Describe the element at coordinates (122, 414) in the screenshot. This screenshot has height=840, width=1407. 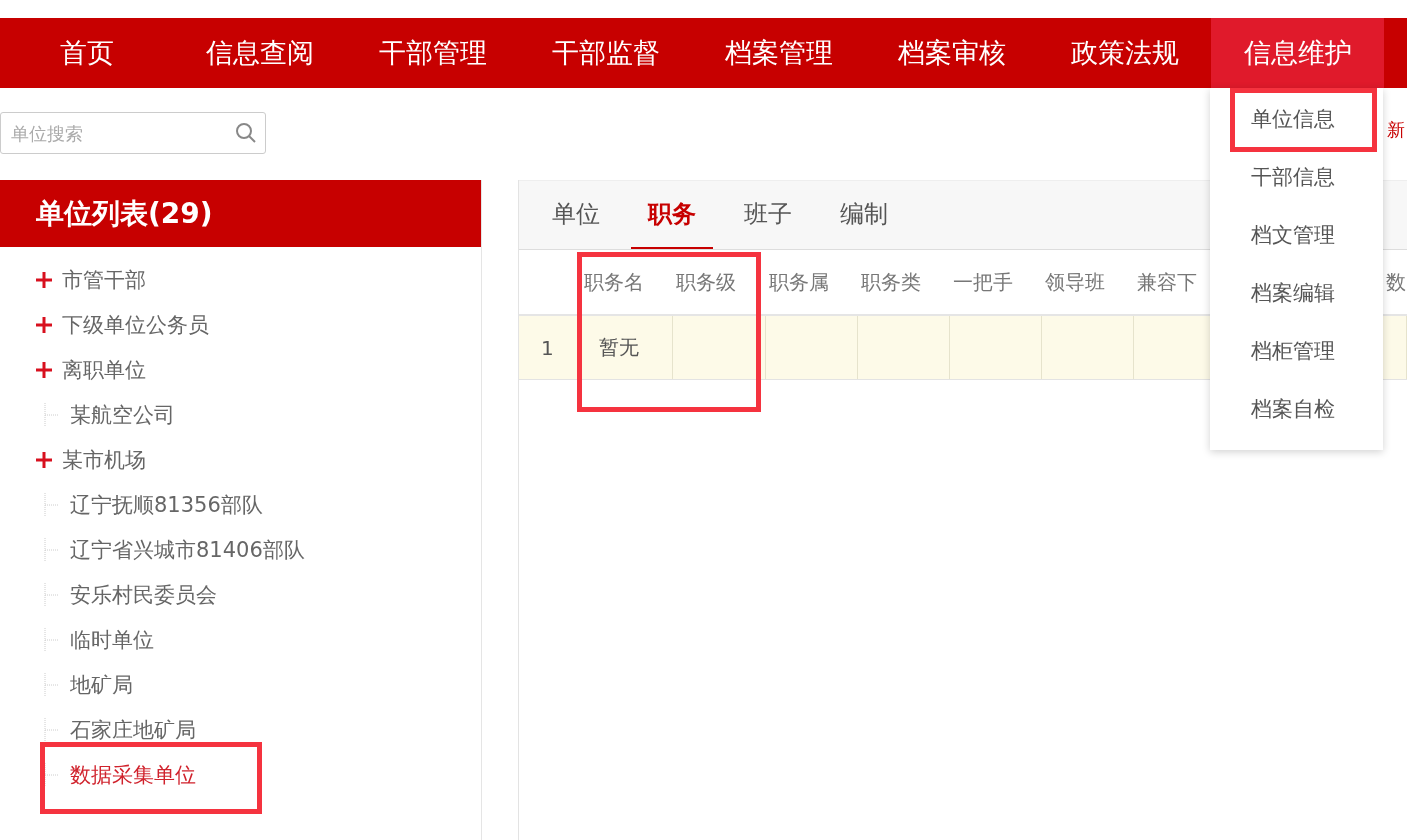
I see `tree-item: 某航空公司` at that location.